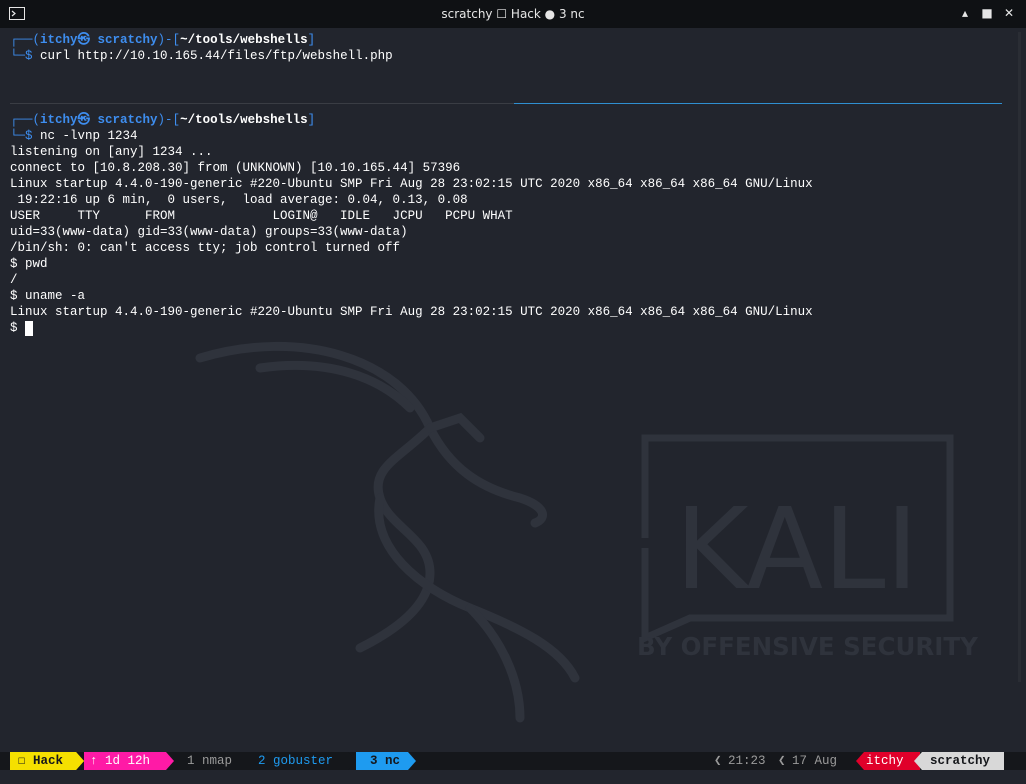 The image size is (1026, 784). I want to click on output-line: /, so click(14, 280).